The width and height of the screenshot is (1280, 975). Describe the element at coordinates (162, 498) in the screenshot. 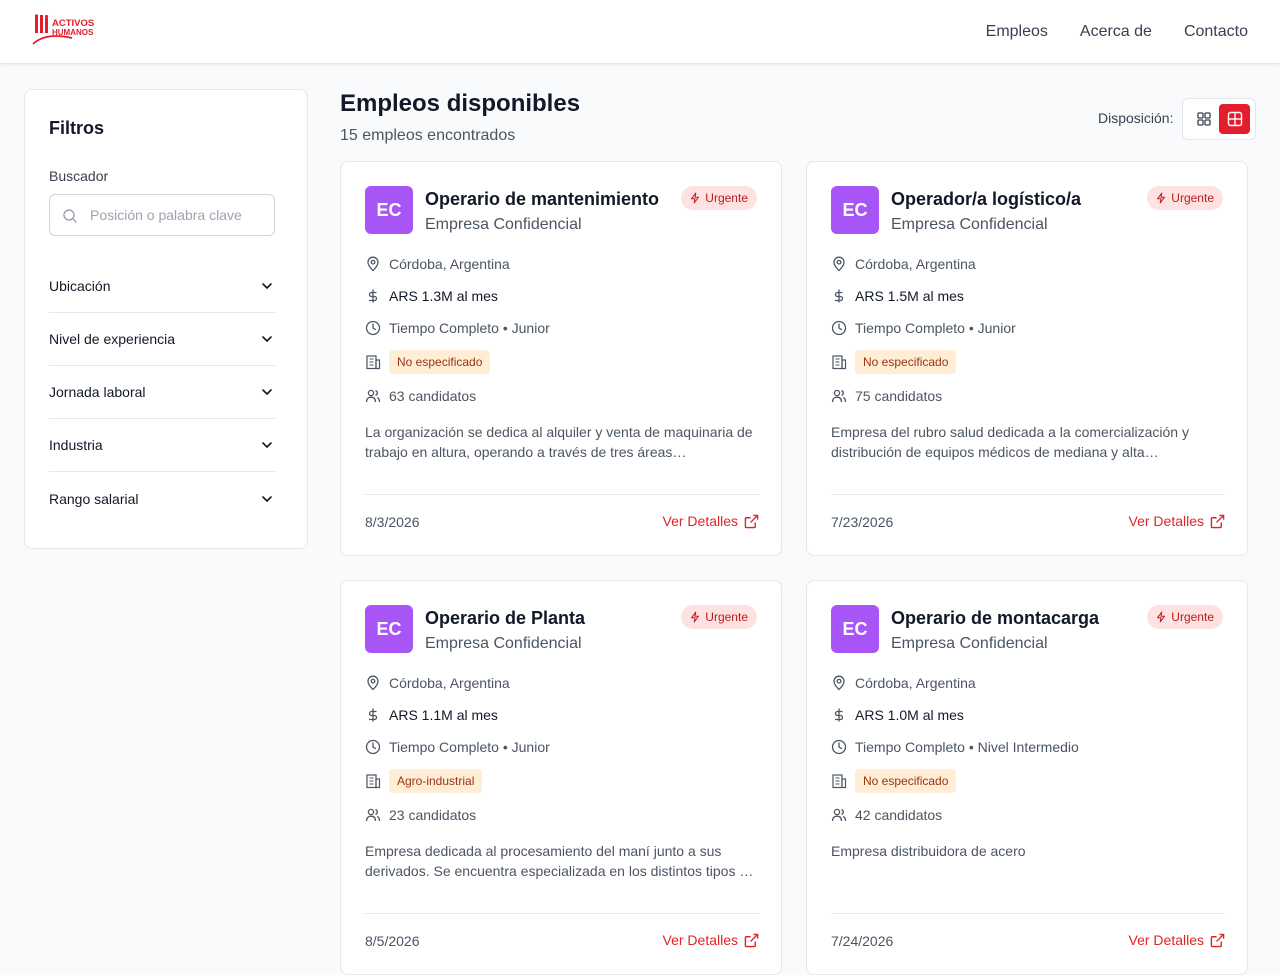

I see `filter-rango-salarial: Rango salarial` at that location.